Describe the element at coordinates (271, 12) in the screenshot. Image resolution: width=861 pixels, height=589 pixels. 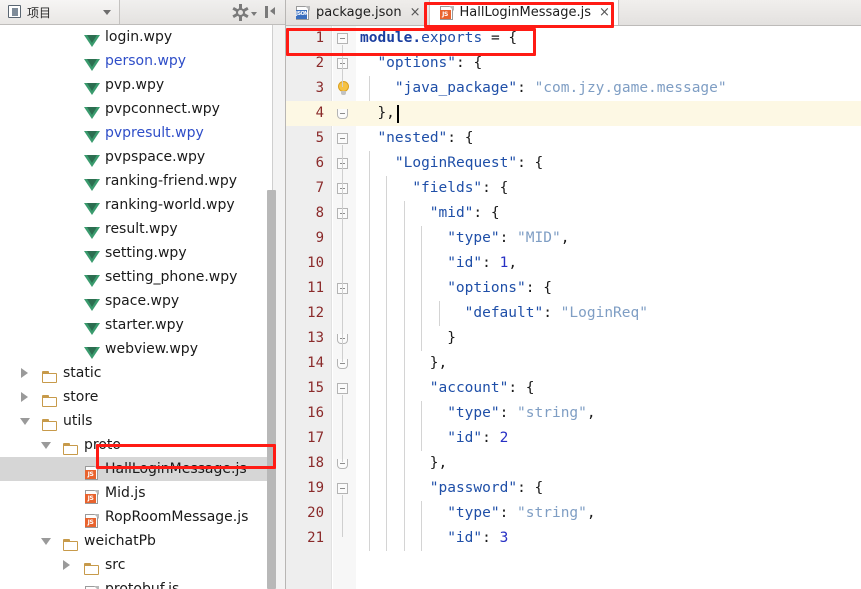
I see `collapse-all-icon` at that location.